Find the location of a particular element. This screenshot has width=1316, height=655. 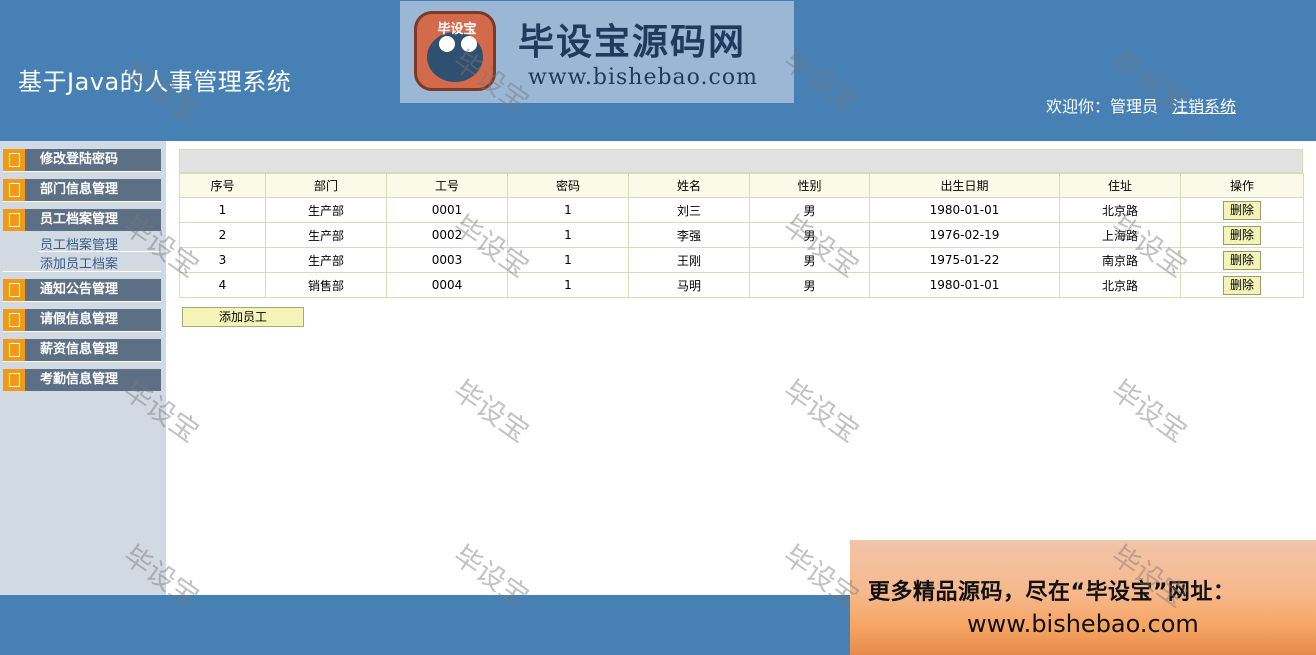

cell-no: 2 is located at coordinates (222, 235).